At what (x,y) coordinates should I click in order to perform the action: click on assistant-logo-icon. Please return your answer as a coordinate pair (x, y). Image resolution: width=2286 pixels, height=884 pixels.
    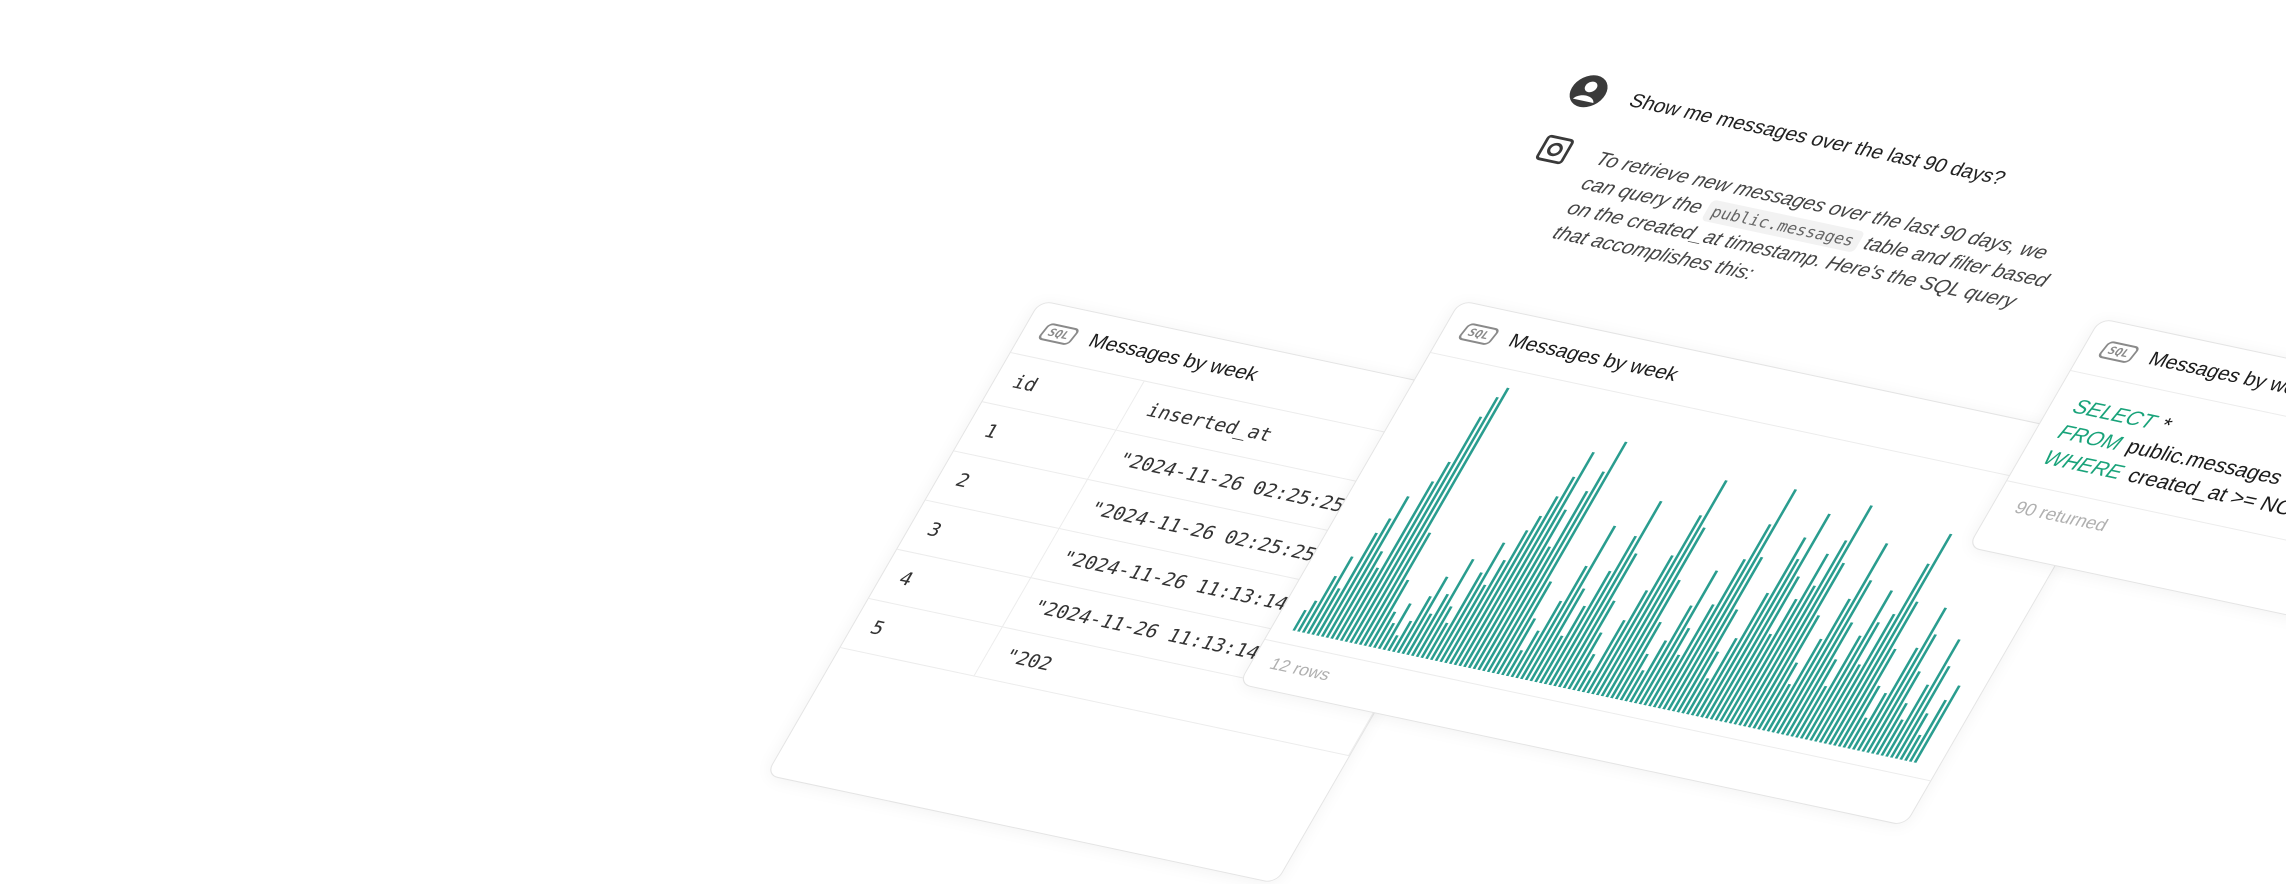
    Looking at the image, I should click on (1554, 149).